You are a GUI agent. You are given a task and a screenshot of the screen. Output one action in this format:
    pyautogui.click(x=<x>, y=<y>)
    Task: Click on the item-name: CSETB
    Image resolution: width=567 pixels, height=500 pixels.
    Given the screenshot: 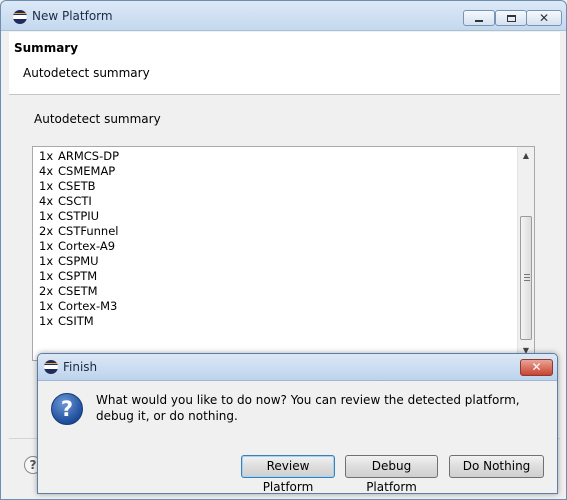 What is the action you would take?
    pyautogui.click(x=77, y=186)
    